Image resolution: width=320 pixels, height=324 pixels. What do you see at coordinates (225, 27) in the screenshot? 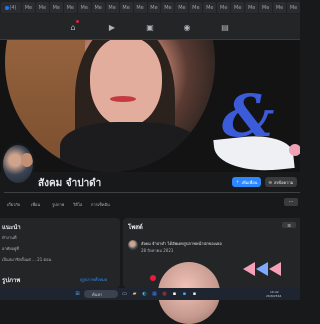
I see `gaming-icon: ▤` at bounding box center [225, 27].